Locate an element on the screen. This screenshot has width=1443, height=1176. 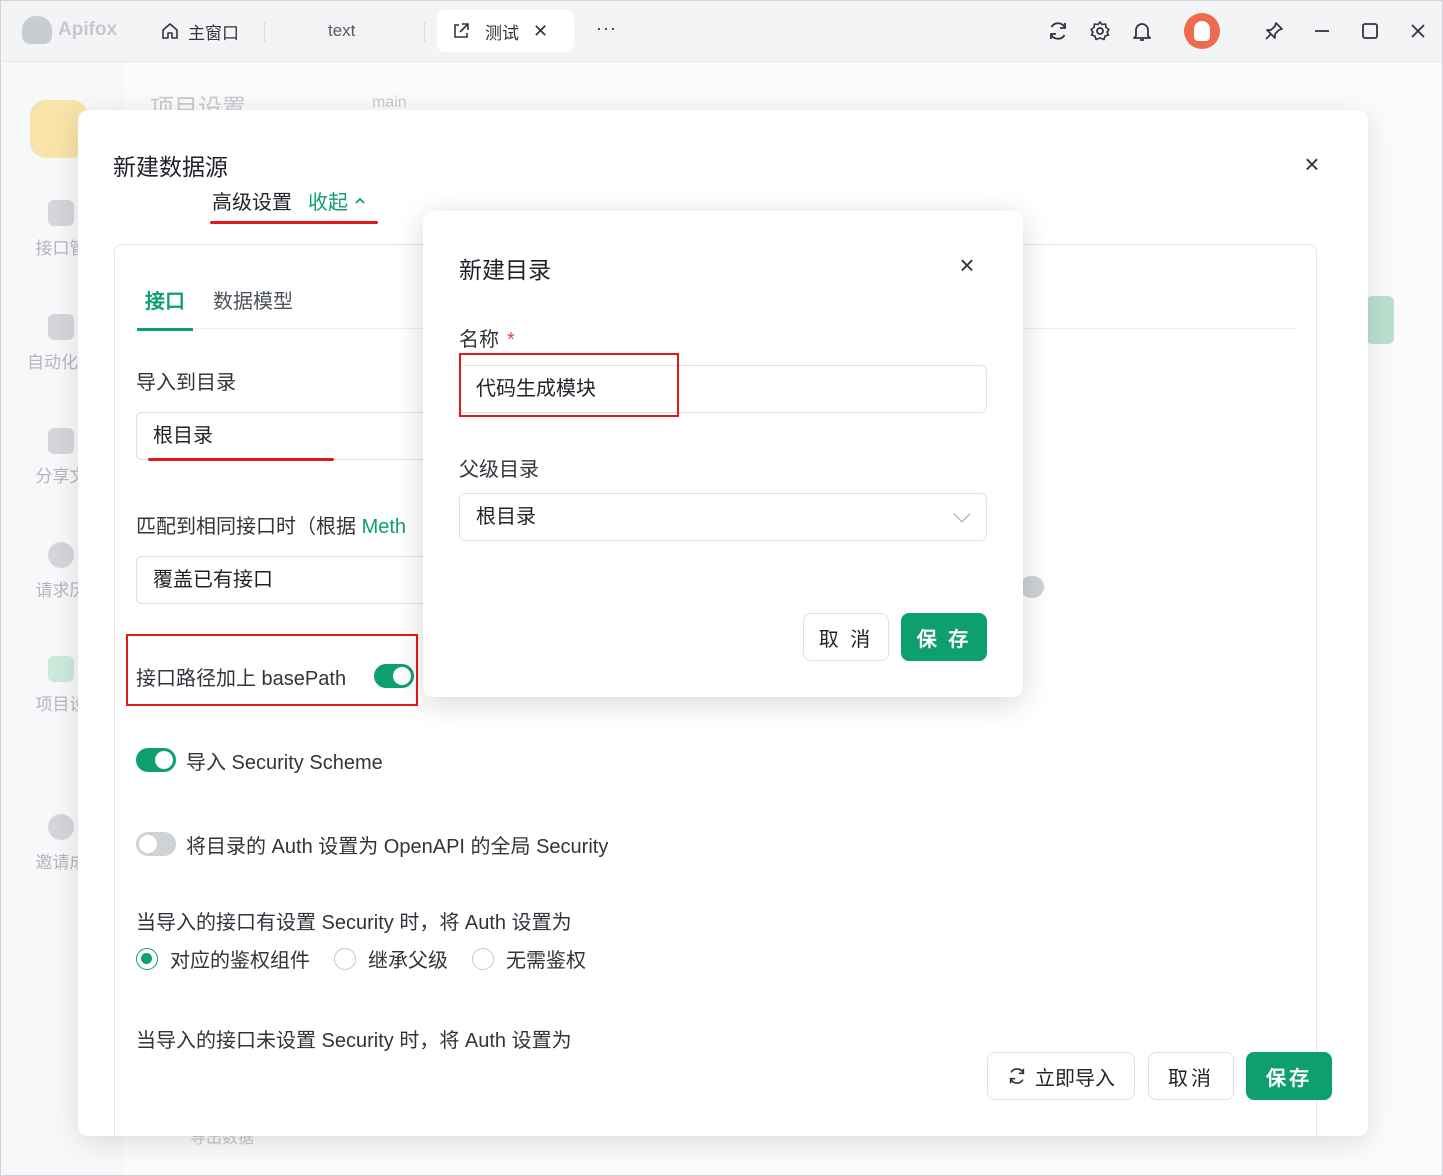
security-radio-group: 对应的鉴权组件 继承父级 无需鉴权 is located at coordinates (373, 958).